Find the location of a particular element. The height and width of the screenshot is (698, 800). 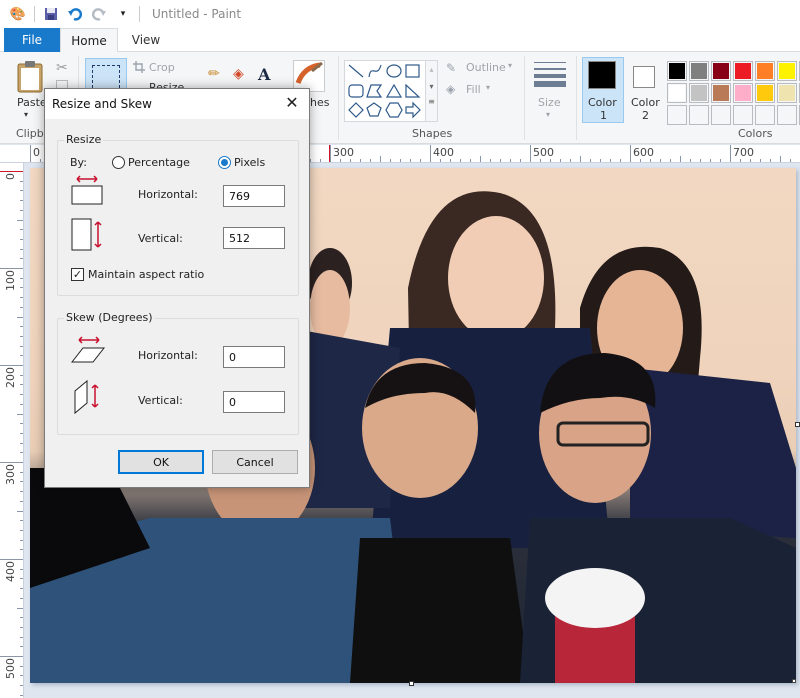

close-icon: ✕ is located at coordinates (292, 103).